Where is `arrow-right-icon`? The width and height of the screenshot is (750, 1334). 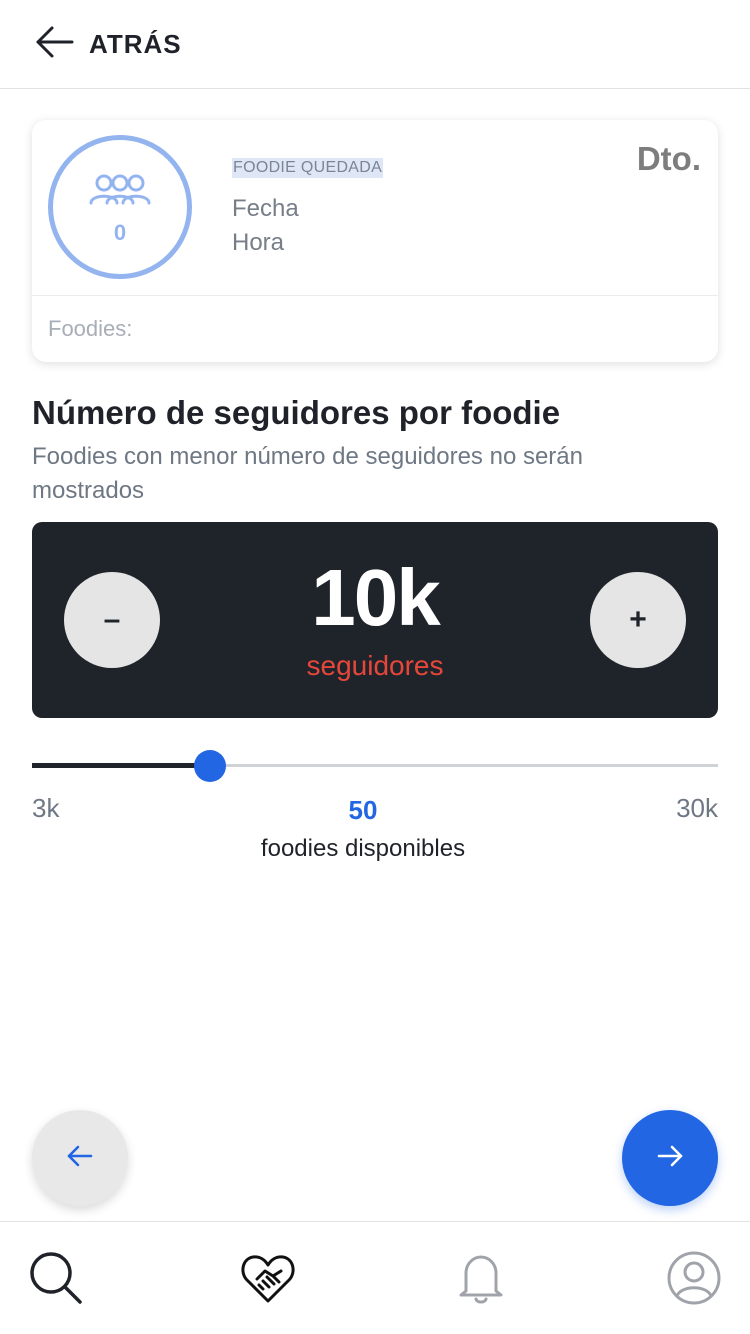 arrow-right-icon is located at coordinates (670, 1158).